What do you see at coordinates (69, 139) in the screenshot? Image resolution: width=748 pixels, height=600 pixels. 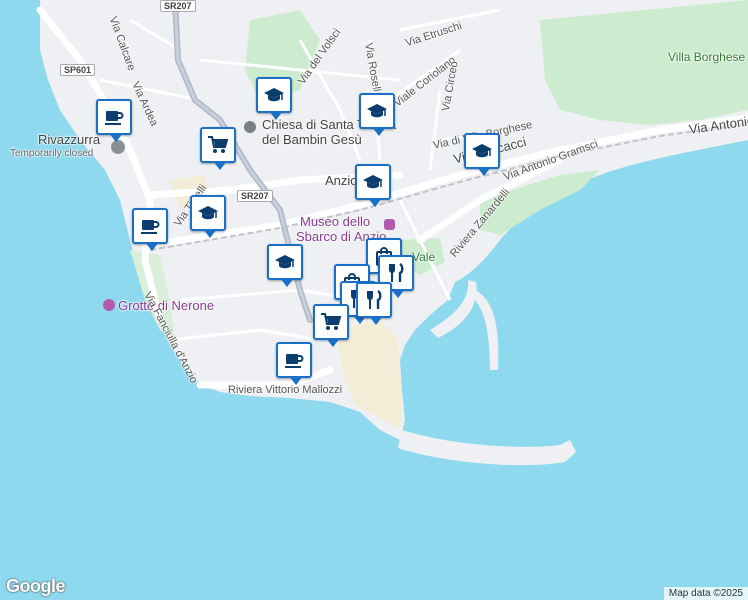 I see `place-label-rivazzurra: Rivazzurra` at bounding box center [69, 139].